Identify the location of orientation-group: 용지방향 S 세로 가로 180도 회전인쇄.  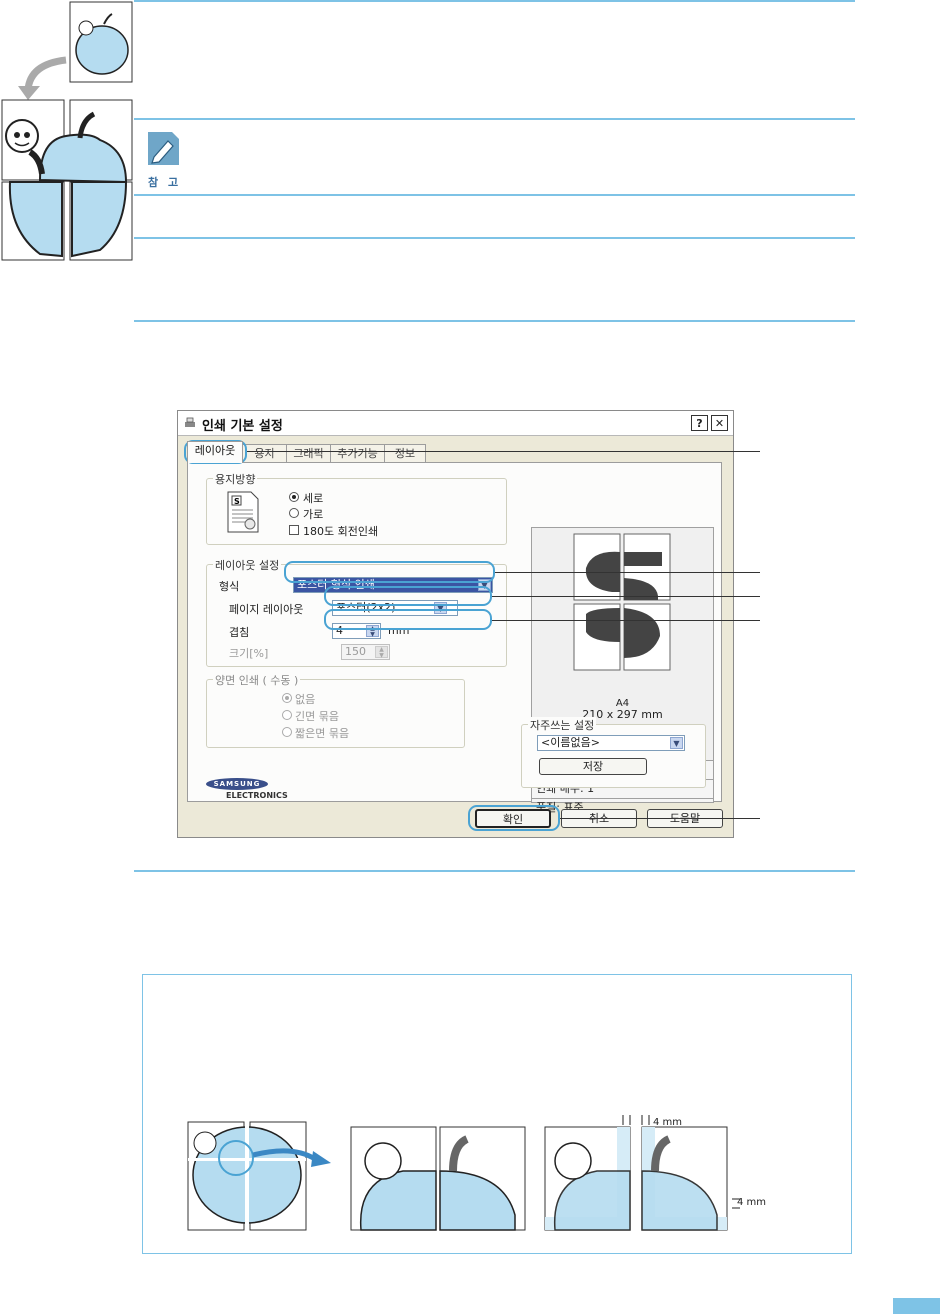
(356, 508).